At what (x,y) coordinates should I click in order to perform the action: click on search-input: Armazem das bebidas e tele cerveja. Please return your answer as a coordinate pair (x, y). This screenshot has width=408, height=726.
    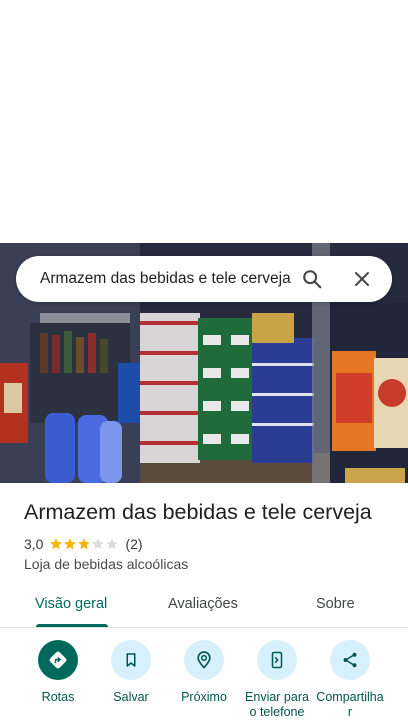
    Looking at the image, I should click on (167, 279).